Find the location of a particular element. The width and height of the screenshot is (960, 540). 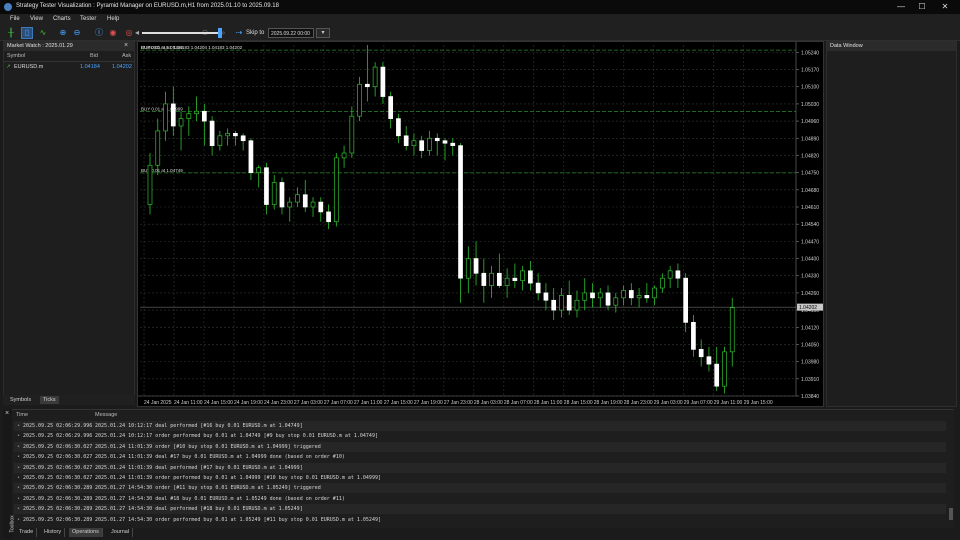

toolbox-side-tab: Toolbox is located at coordinates (9, 474).